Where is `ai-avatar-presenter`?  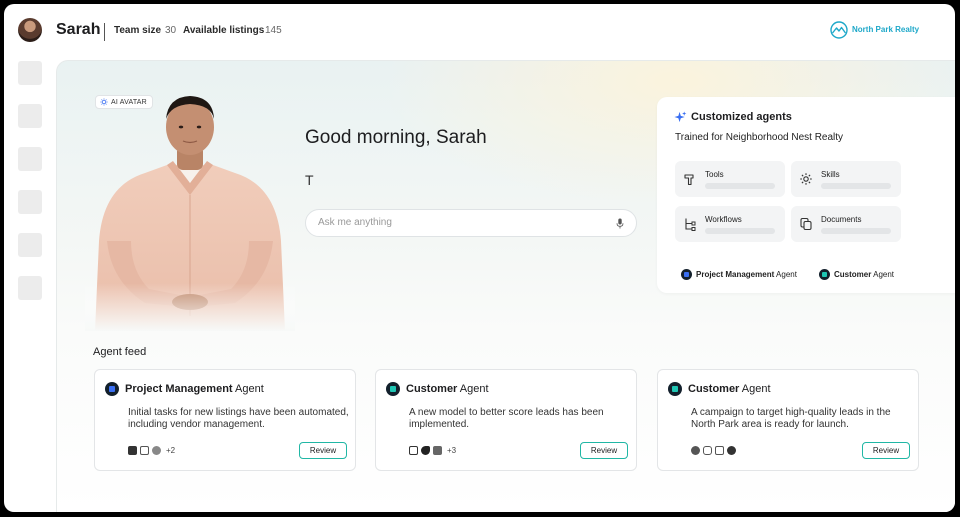 ai-avatar-presenter is located at coordinates (190, 211).